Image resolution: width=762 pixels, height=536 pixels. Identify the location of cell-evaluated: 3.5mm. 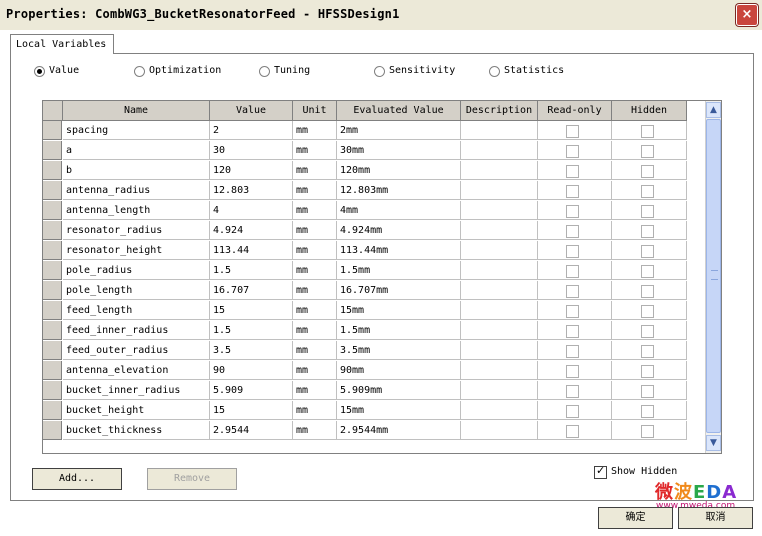
(399, 350).